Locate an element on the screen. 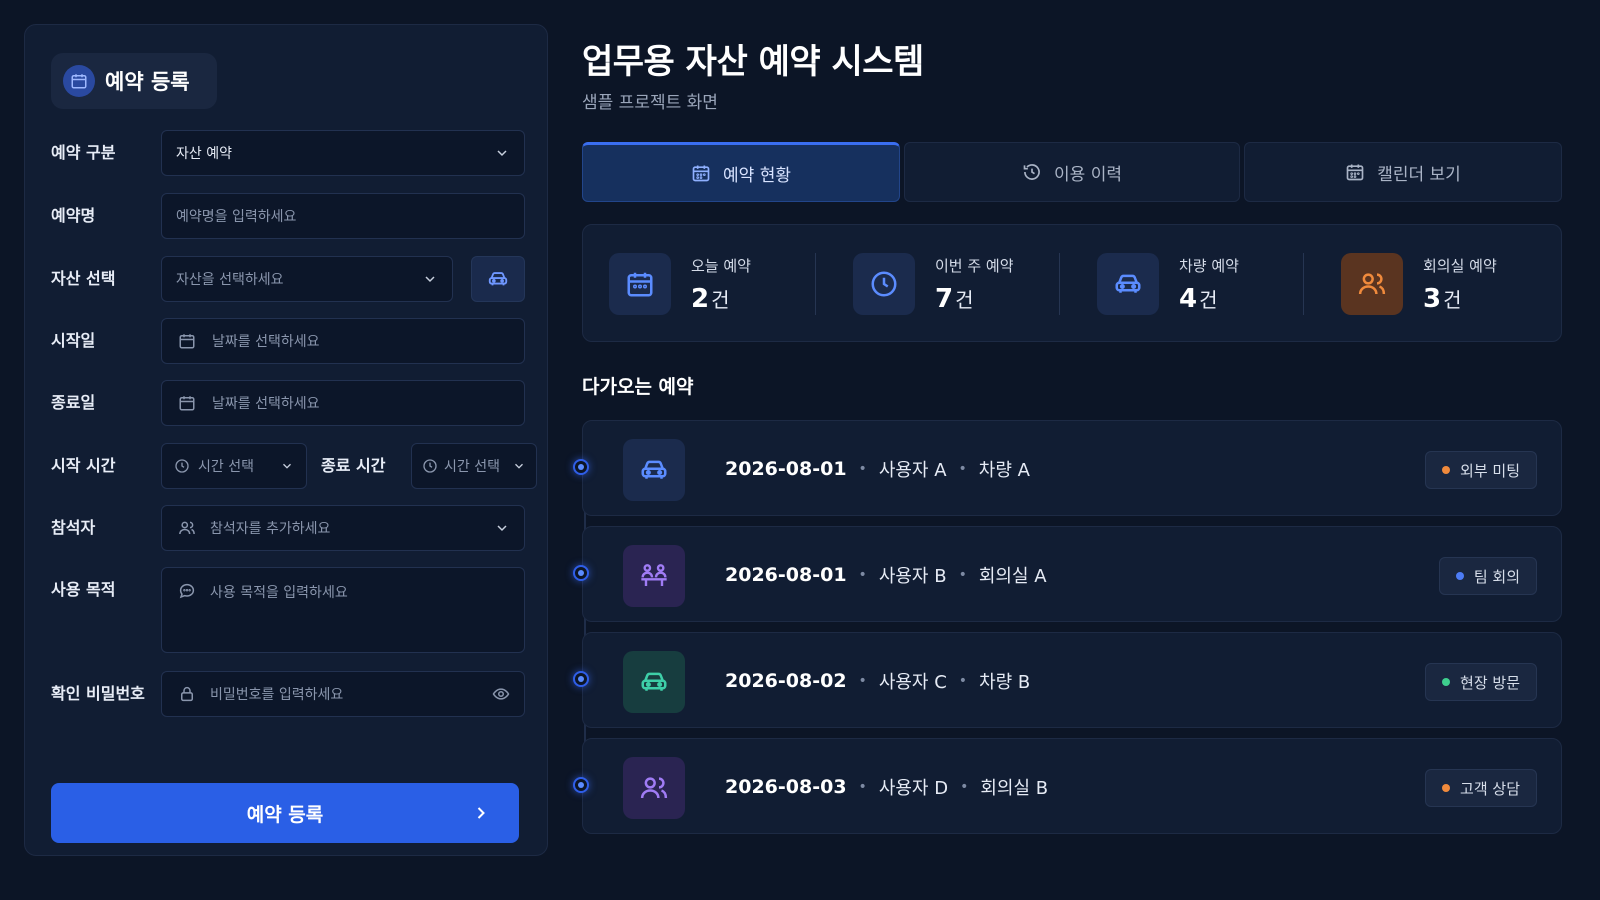 Image resolution: width=1600 pixels, height=900 pixels. stat-label: 차량 예약 is located at coordinates (1209, 265).